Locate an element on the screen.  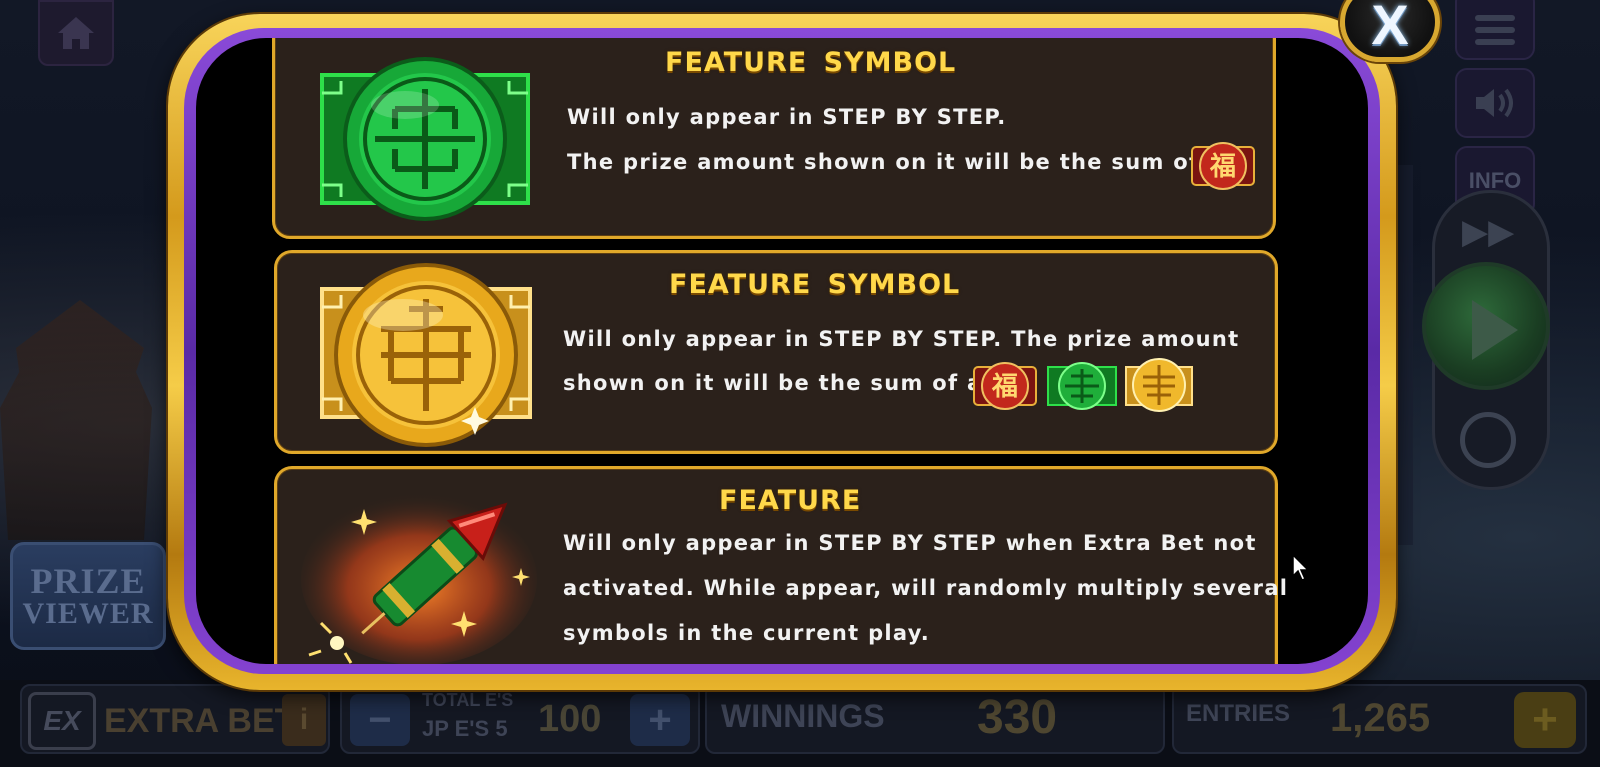
bet-increase-button: + is located at coordinates (660, 720).